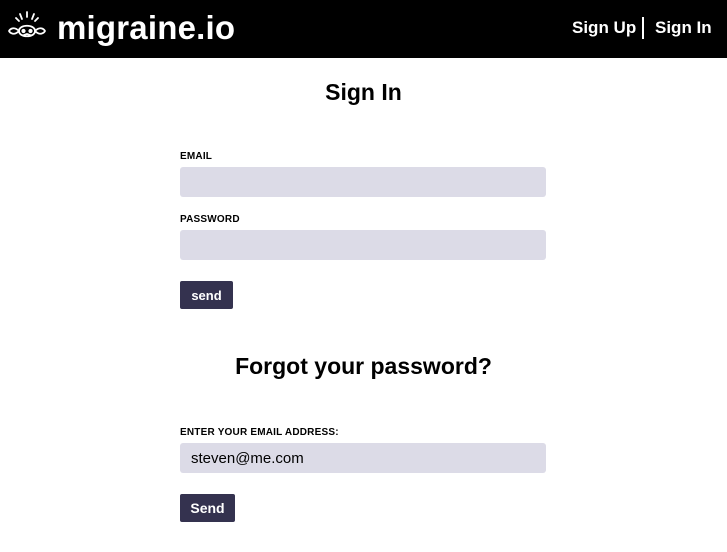  Describe the element at coordinates (604, 28) in the screenshot. I see `nav-sign-up-link: Sign Up` at that location.